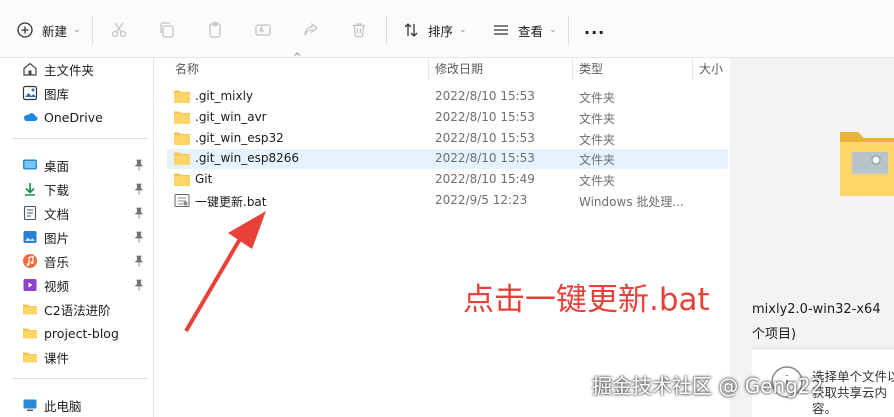  I want to click on preview-title: mixly2.0-win32-x64, so click(816, 309).